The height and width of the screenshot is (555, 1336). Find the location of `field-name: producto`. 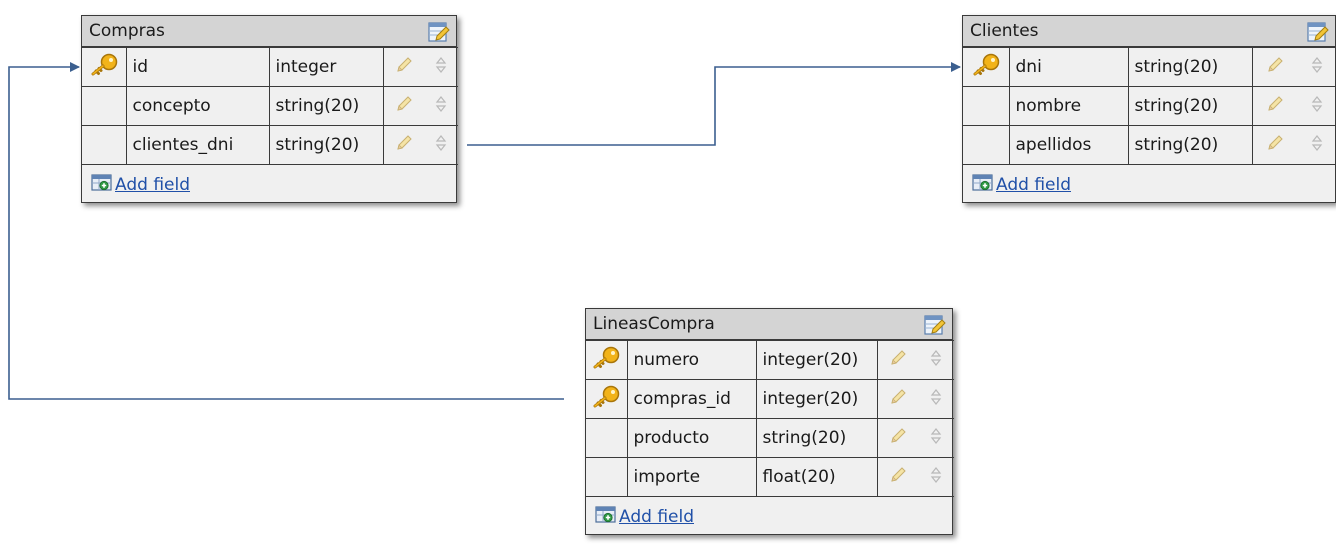

field-name: producto is located at coordinates (691, 438).